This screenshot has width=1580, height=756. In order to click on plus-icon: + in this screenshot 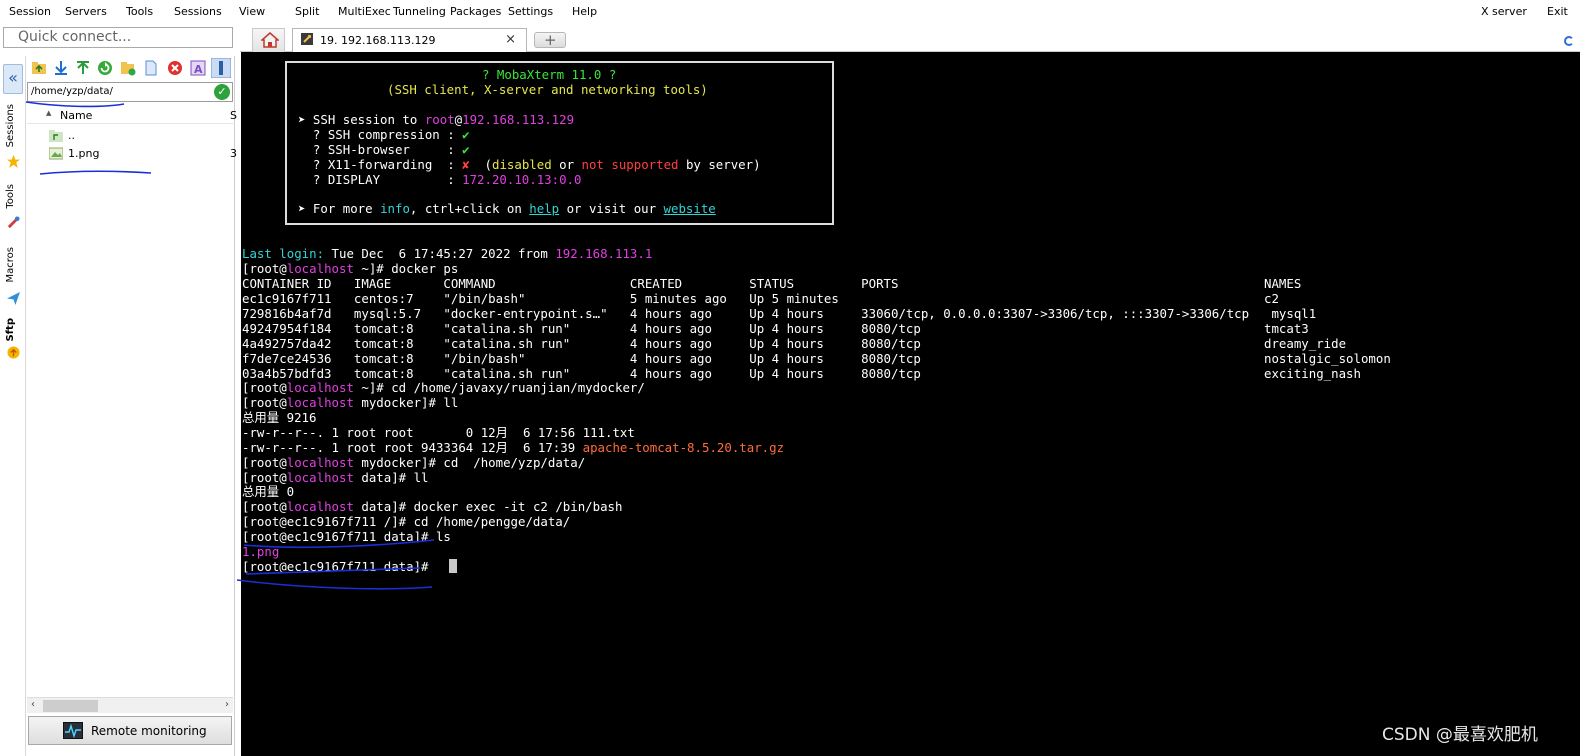, I will do `click(550, 40)`.